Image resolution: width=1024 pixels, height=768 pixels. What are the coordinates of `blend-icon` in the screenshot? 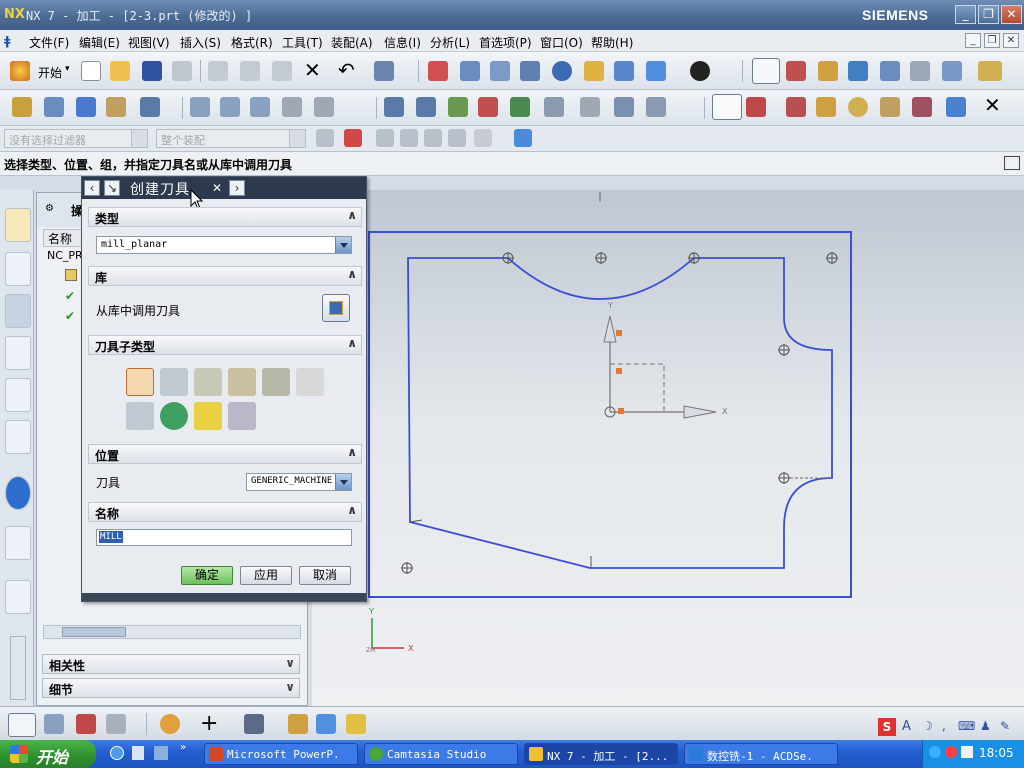 It's located at (356, 724).